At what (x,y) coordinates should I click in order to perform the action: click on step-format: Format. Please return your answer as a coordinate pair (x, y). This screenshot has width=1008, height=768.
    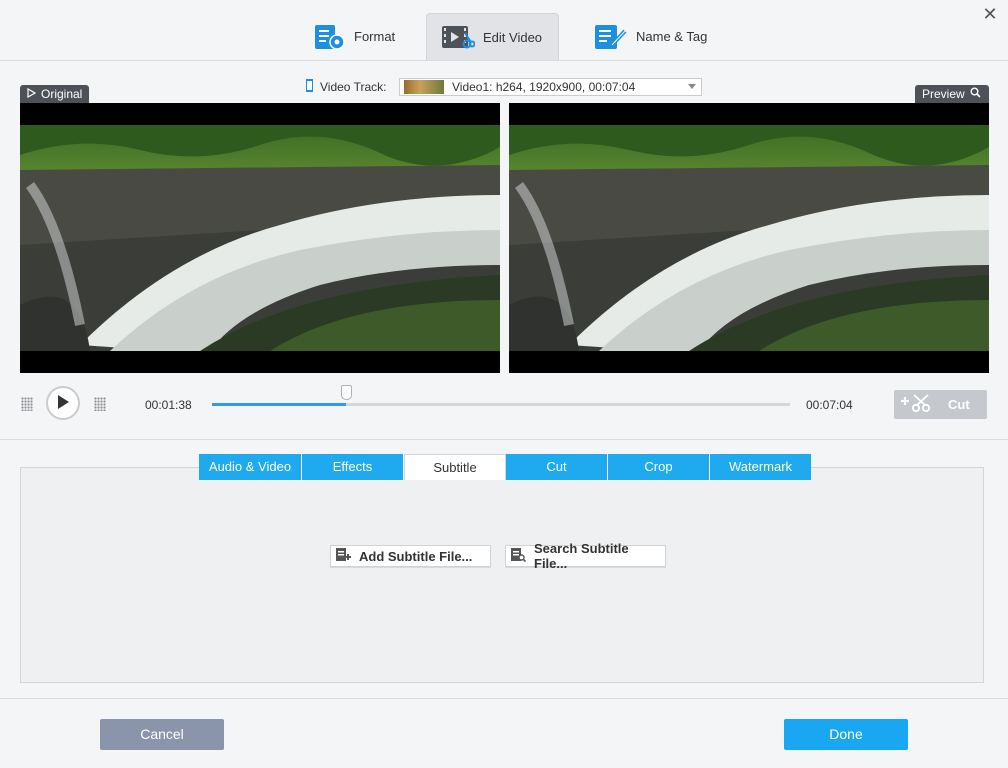
    Looking at the image, I should click on (354, 36).